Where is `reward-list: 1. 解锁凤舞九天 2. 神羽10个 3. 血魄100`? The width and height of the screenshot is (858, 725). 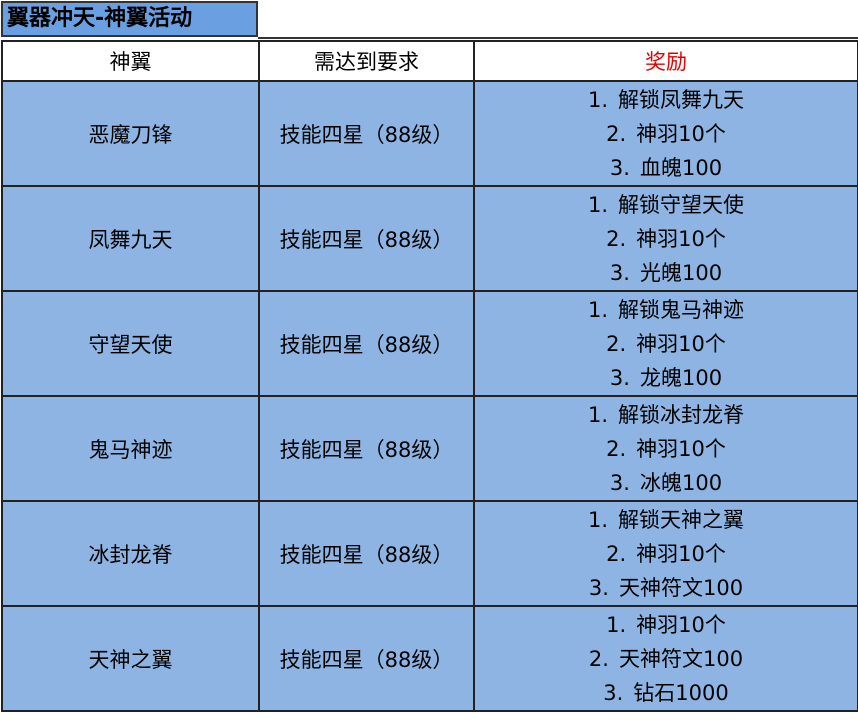
reward-list: 1. 解锁凤舞九天 2. 神羽10个 3. 血魄100 is located at coordinates (666, 134).